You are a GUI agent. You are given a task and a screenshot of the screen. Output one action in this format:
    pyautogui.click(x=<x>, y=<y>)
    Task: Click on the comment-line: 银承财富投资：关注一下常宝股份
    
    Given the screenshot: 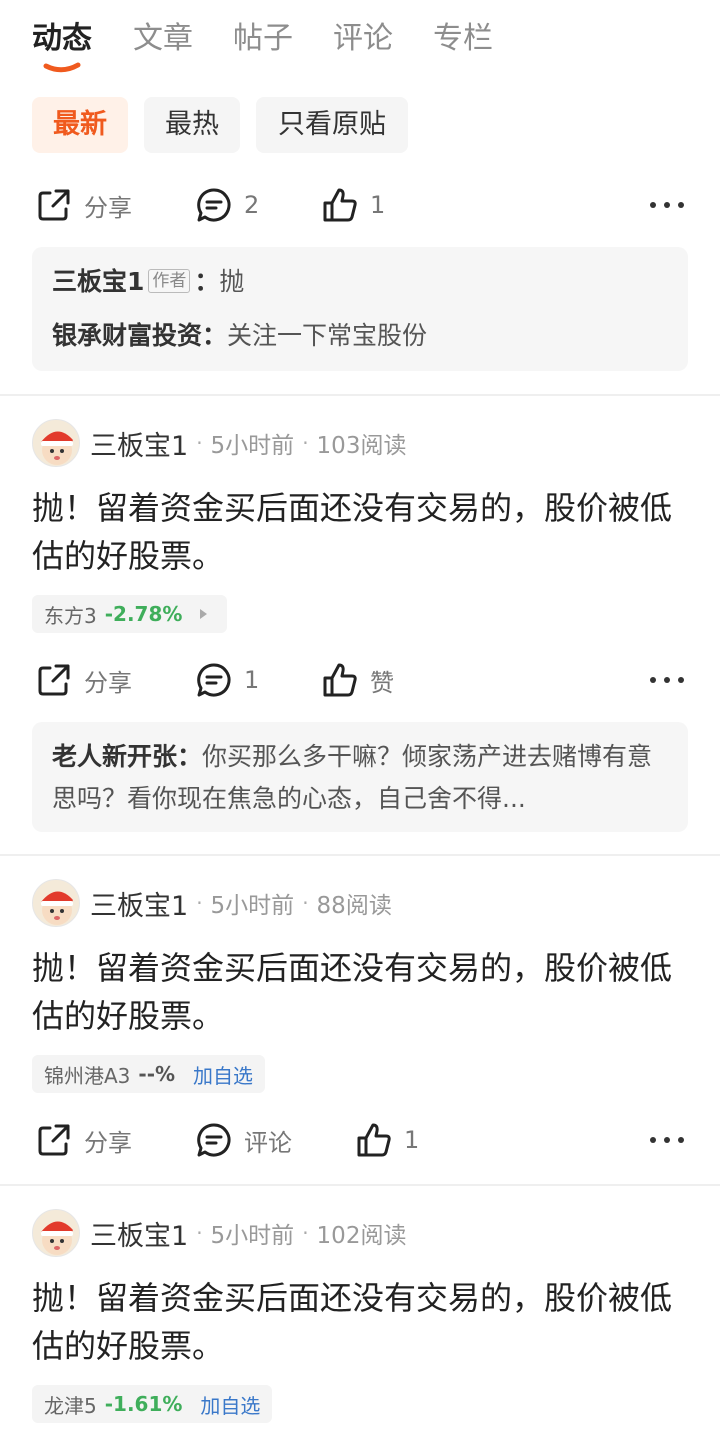 What is the action you would take?
    pyautogui.click(x=360, y=336)
    